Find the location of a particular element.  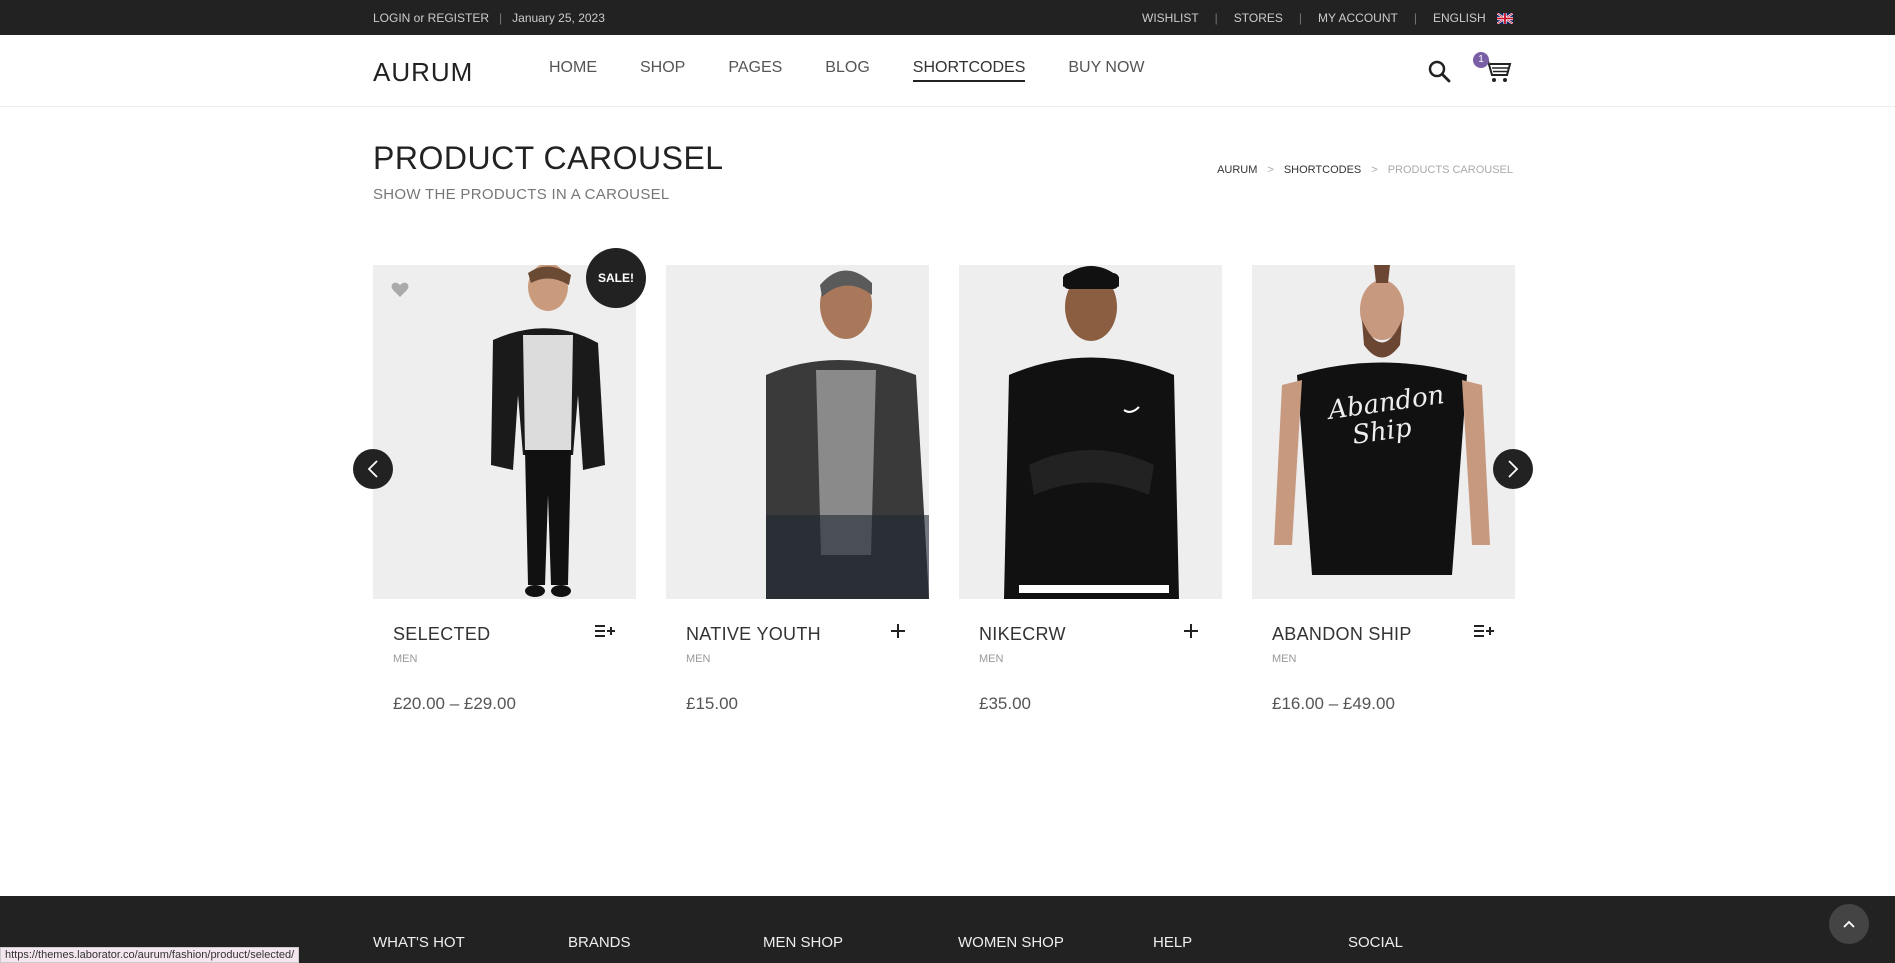

product-card: NATIVE YOUTH MEN £15.00 is located at coordinates (797, 497).